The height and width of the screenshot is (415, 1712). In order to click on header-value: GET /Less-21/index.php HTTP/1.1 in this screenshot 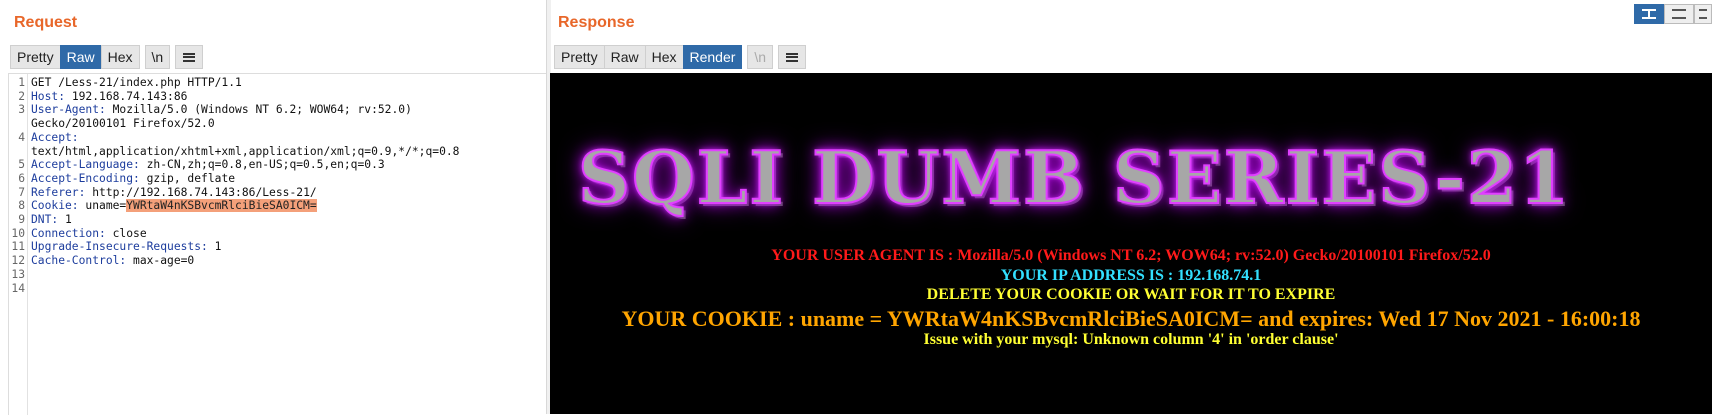, I will do `click(136, 82)`.